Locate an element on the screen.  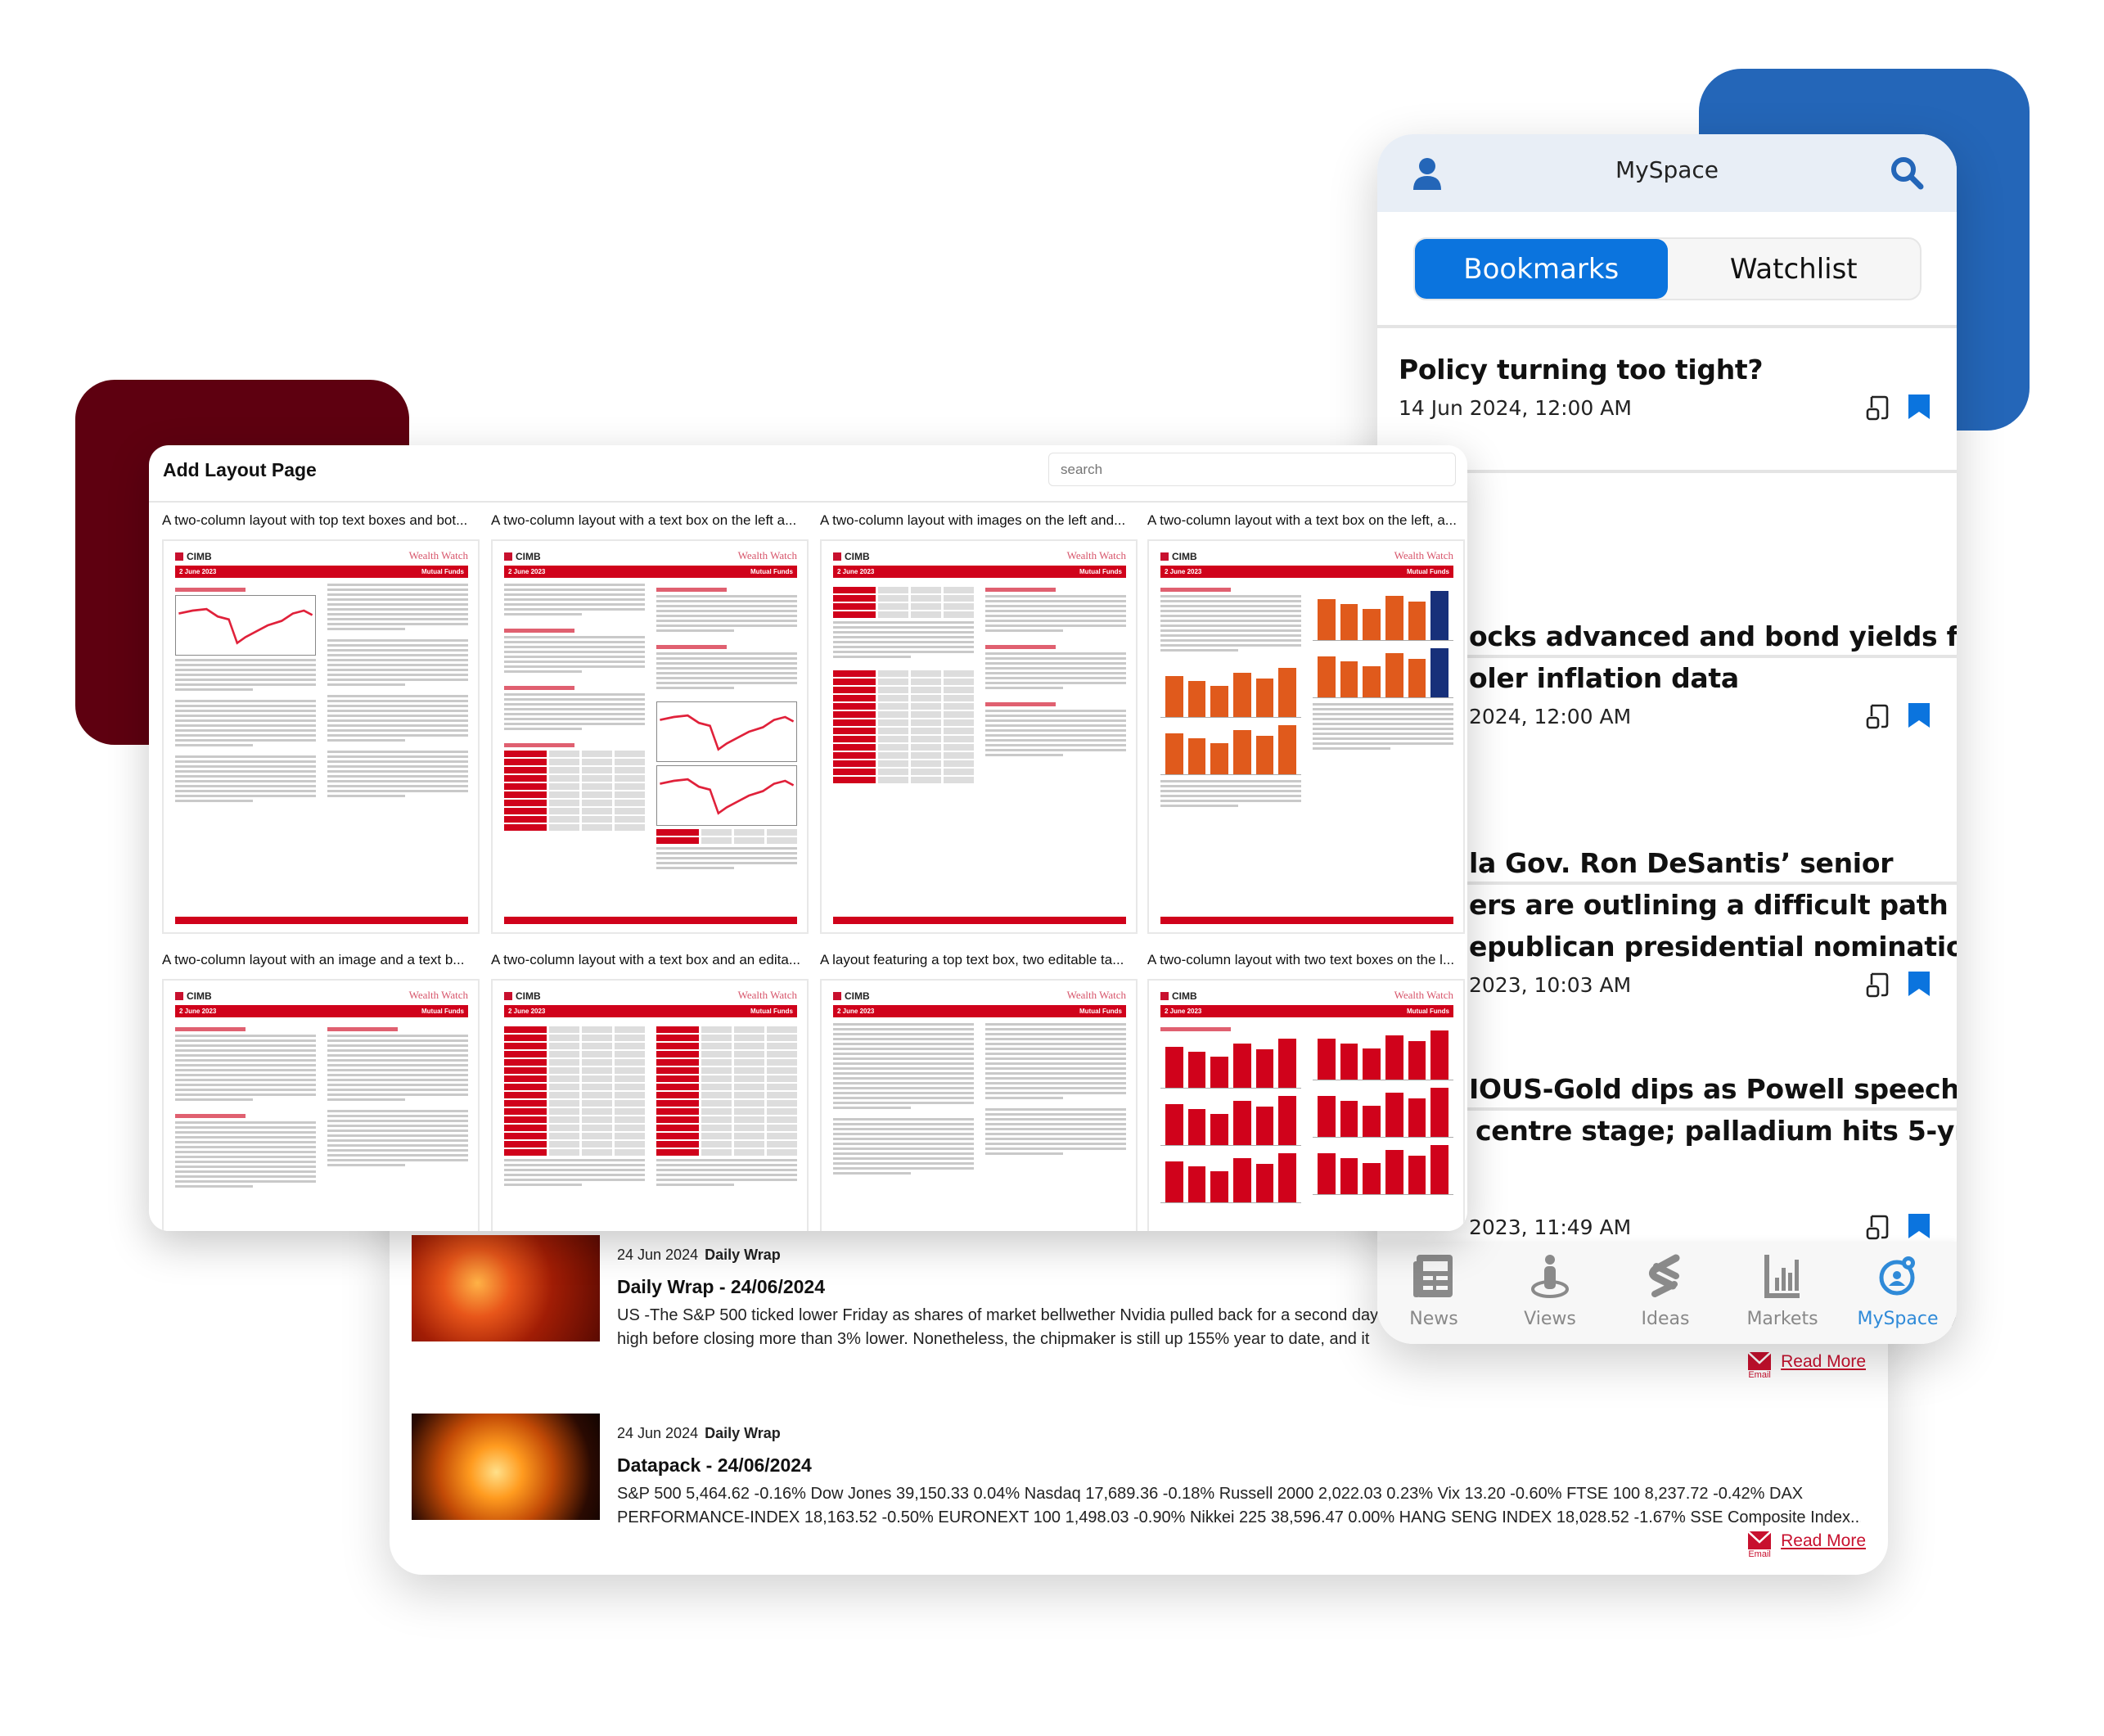
email-icon is located at coordinates (1760, 1361).